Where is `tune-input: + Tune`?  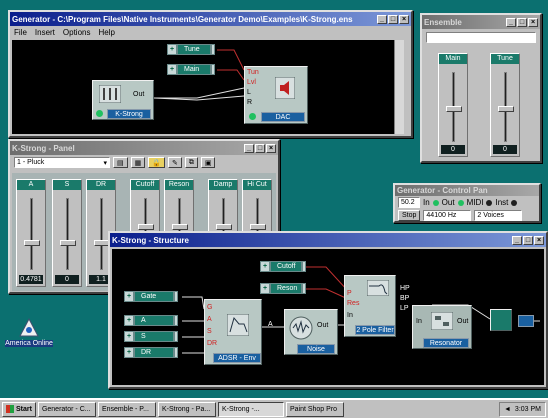 tune-input: + Tune is located at coordinates (191, 49).